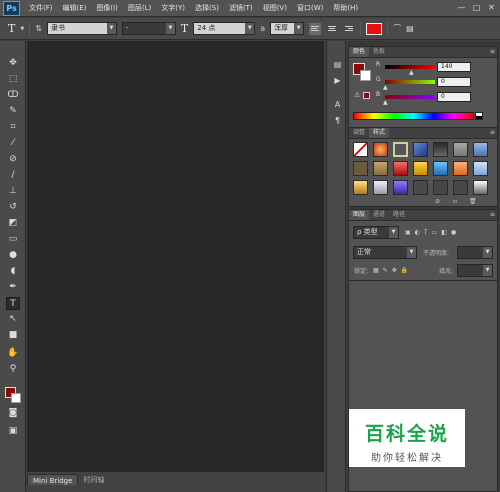 Image resolution: width=500 pixels, height=492 pixels. Describe the element at coordinates (337, 120) in the screenshot. I see `paragraph-icon: ¶` at that location.